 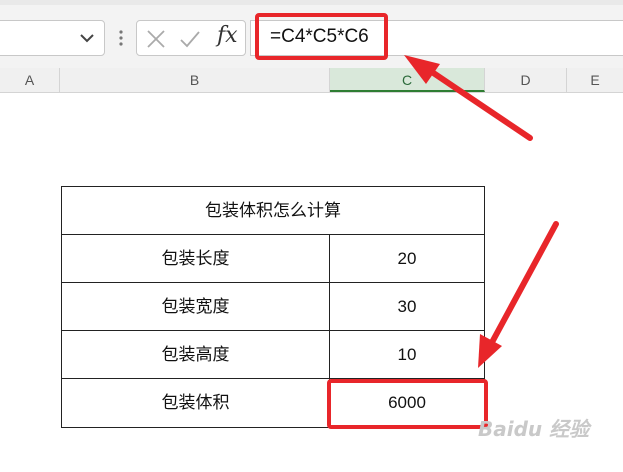 What do you see at coordinates (595, 80) in the screenshot?
I see `column-header-e: E` at bounding box center [595, 80].